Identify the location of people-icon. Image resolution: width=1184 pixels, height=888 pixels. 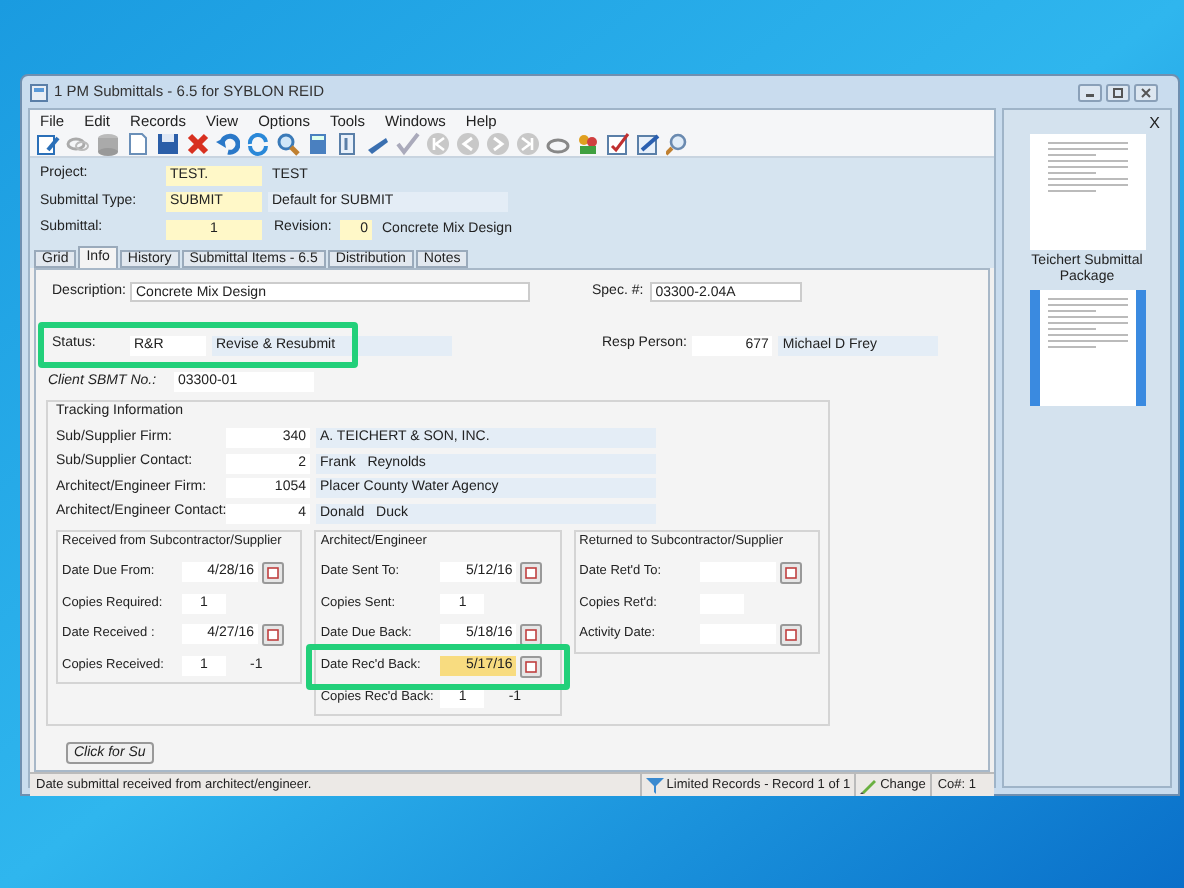
(588, 144).